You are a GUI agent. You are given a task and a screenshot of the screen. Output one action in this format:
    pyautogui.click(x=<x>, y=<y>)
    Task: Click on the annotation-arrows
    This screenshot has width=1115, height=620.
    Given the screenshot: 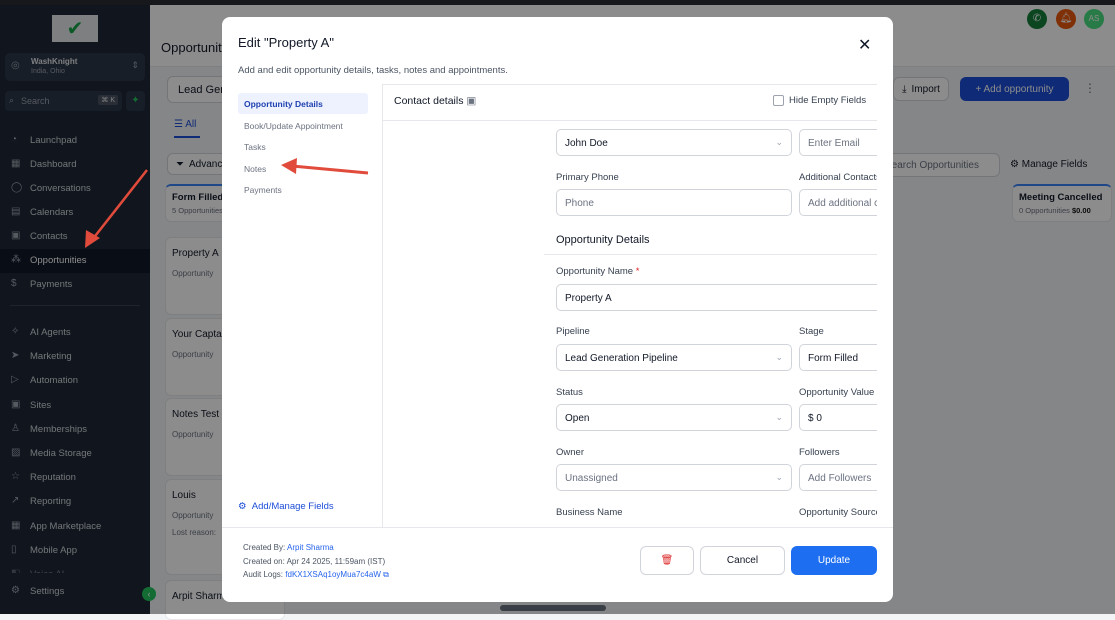 What is the action you would take?
    pyautogui.click(x=227, y=203)
    